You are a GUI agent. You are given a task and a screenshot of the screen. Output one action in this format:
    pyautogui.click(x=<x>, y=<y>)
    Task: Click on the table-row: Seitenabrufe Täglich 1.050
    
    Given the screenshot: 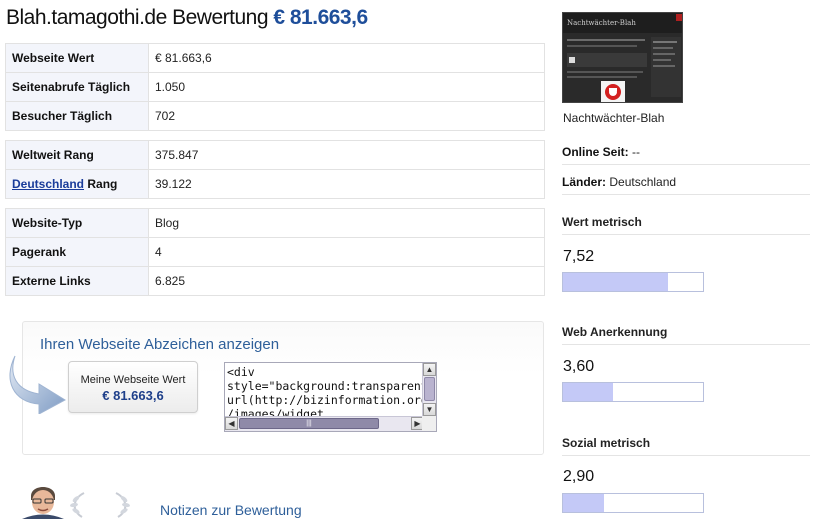 What is the action you would take?
    pyautogui.click(x=275, y=87)
    